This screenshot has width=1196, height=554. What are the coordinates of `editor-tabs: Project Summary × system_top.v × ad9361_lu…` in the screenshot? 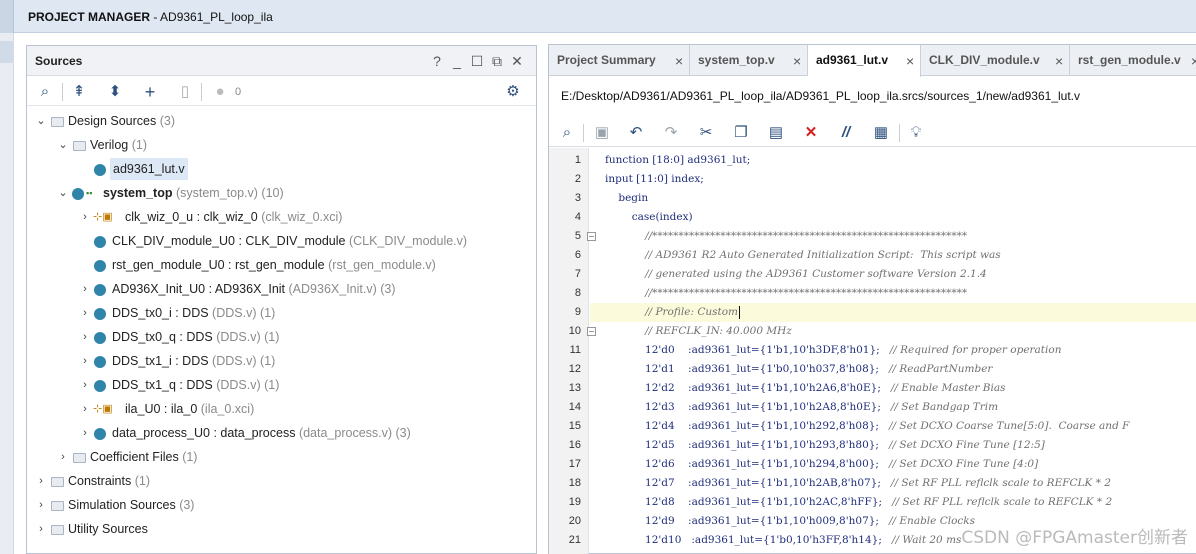 It's located at (872, 61).